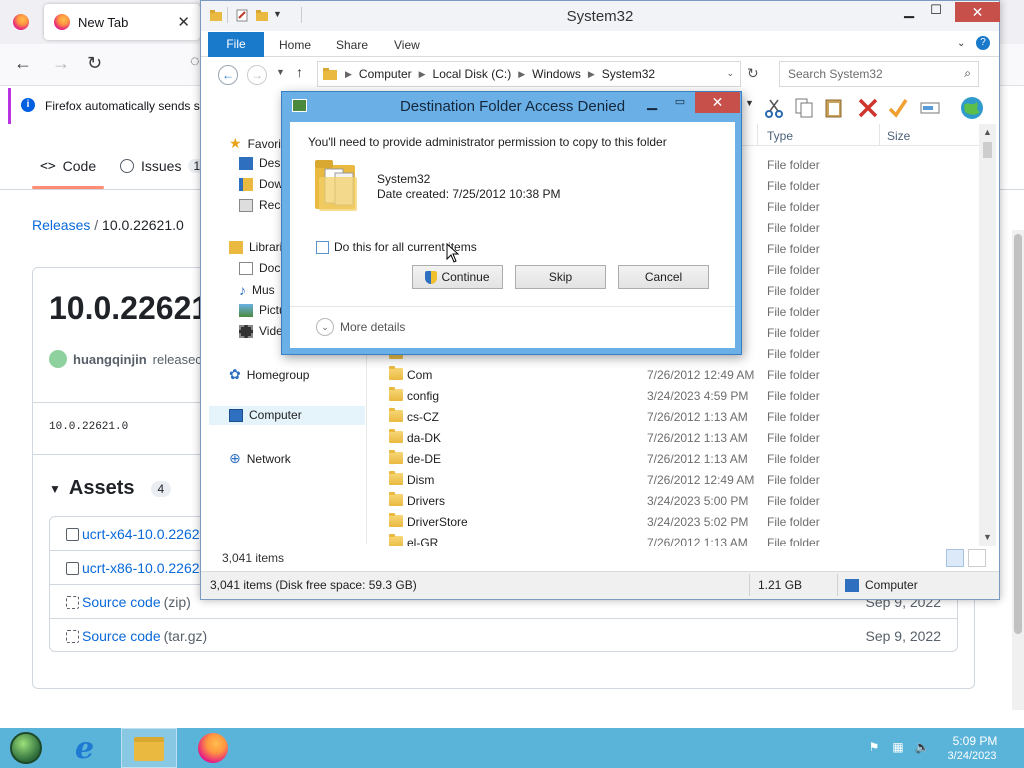 This screenshot has height=768, width=1024. What do you see at coordinates (673, 395) in the screenshot?
I see `file-row: config 3/24/2023 4:59 PM File folder` at bounding box center [673, 395].